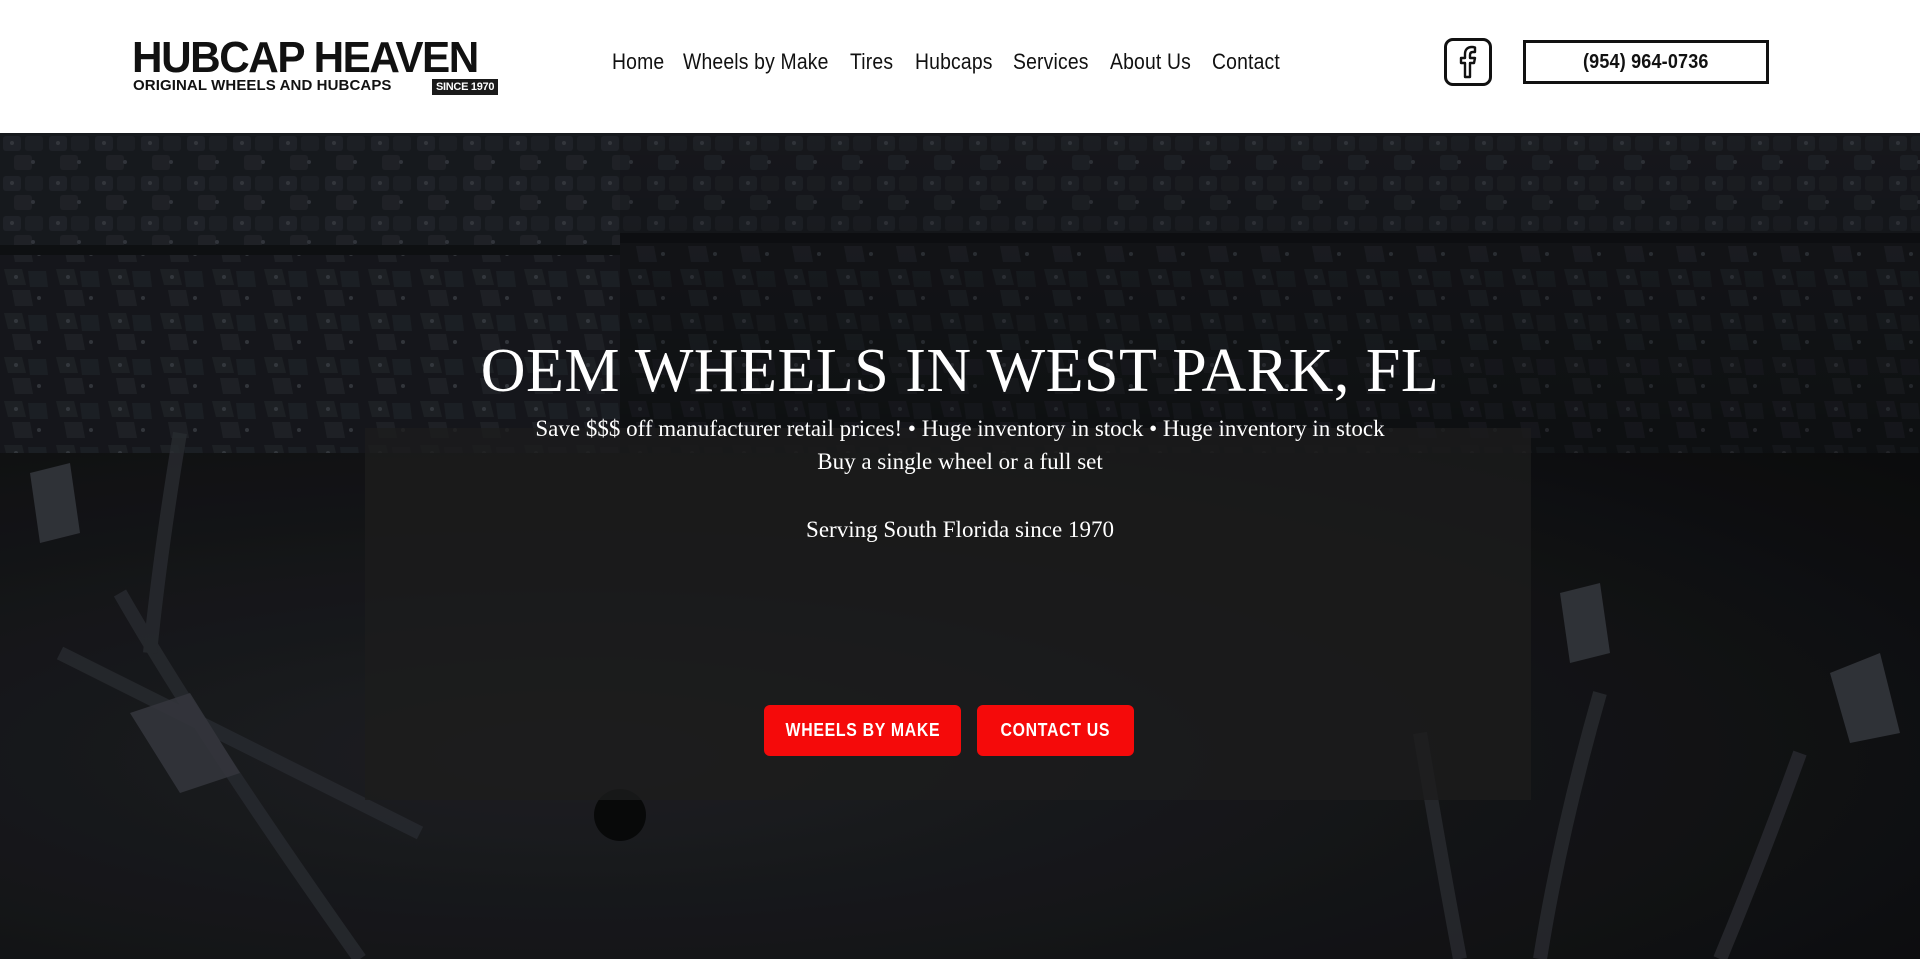  I want to click on contact-us-button: CONTACT US, so click(1055, 730).